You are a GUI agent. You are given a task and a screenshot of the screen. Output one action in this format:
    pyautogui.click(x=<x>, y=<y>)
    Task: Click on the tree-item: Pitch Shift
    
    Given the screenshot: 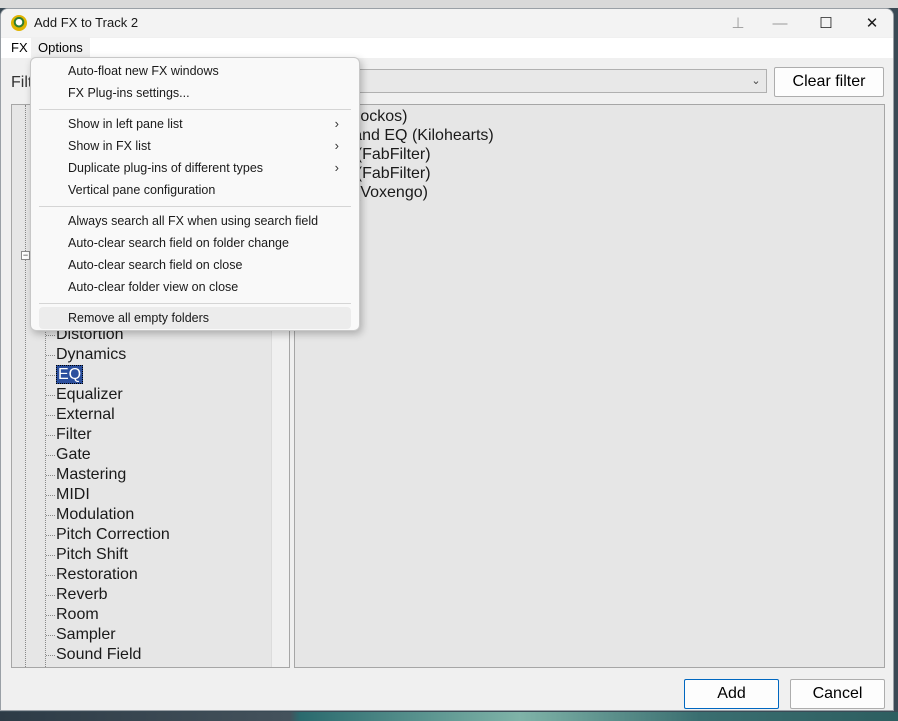 What is the action you would take?
    pyautogui.click(x=91, y=555)
    